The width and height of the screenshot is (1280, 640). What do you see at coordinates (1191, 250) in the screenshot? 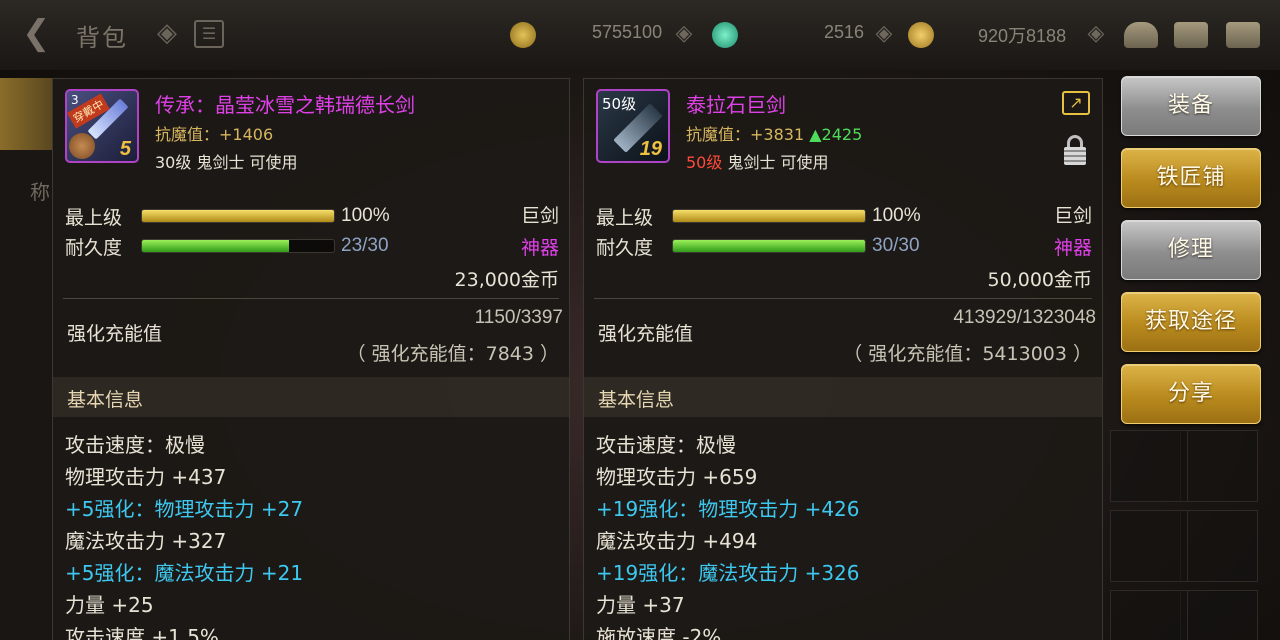
I see `repair-button: 修理` at bounding box center [1191, 250].